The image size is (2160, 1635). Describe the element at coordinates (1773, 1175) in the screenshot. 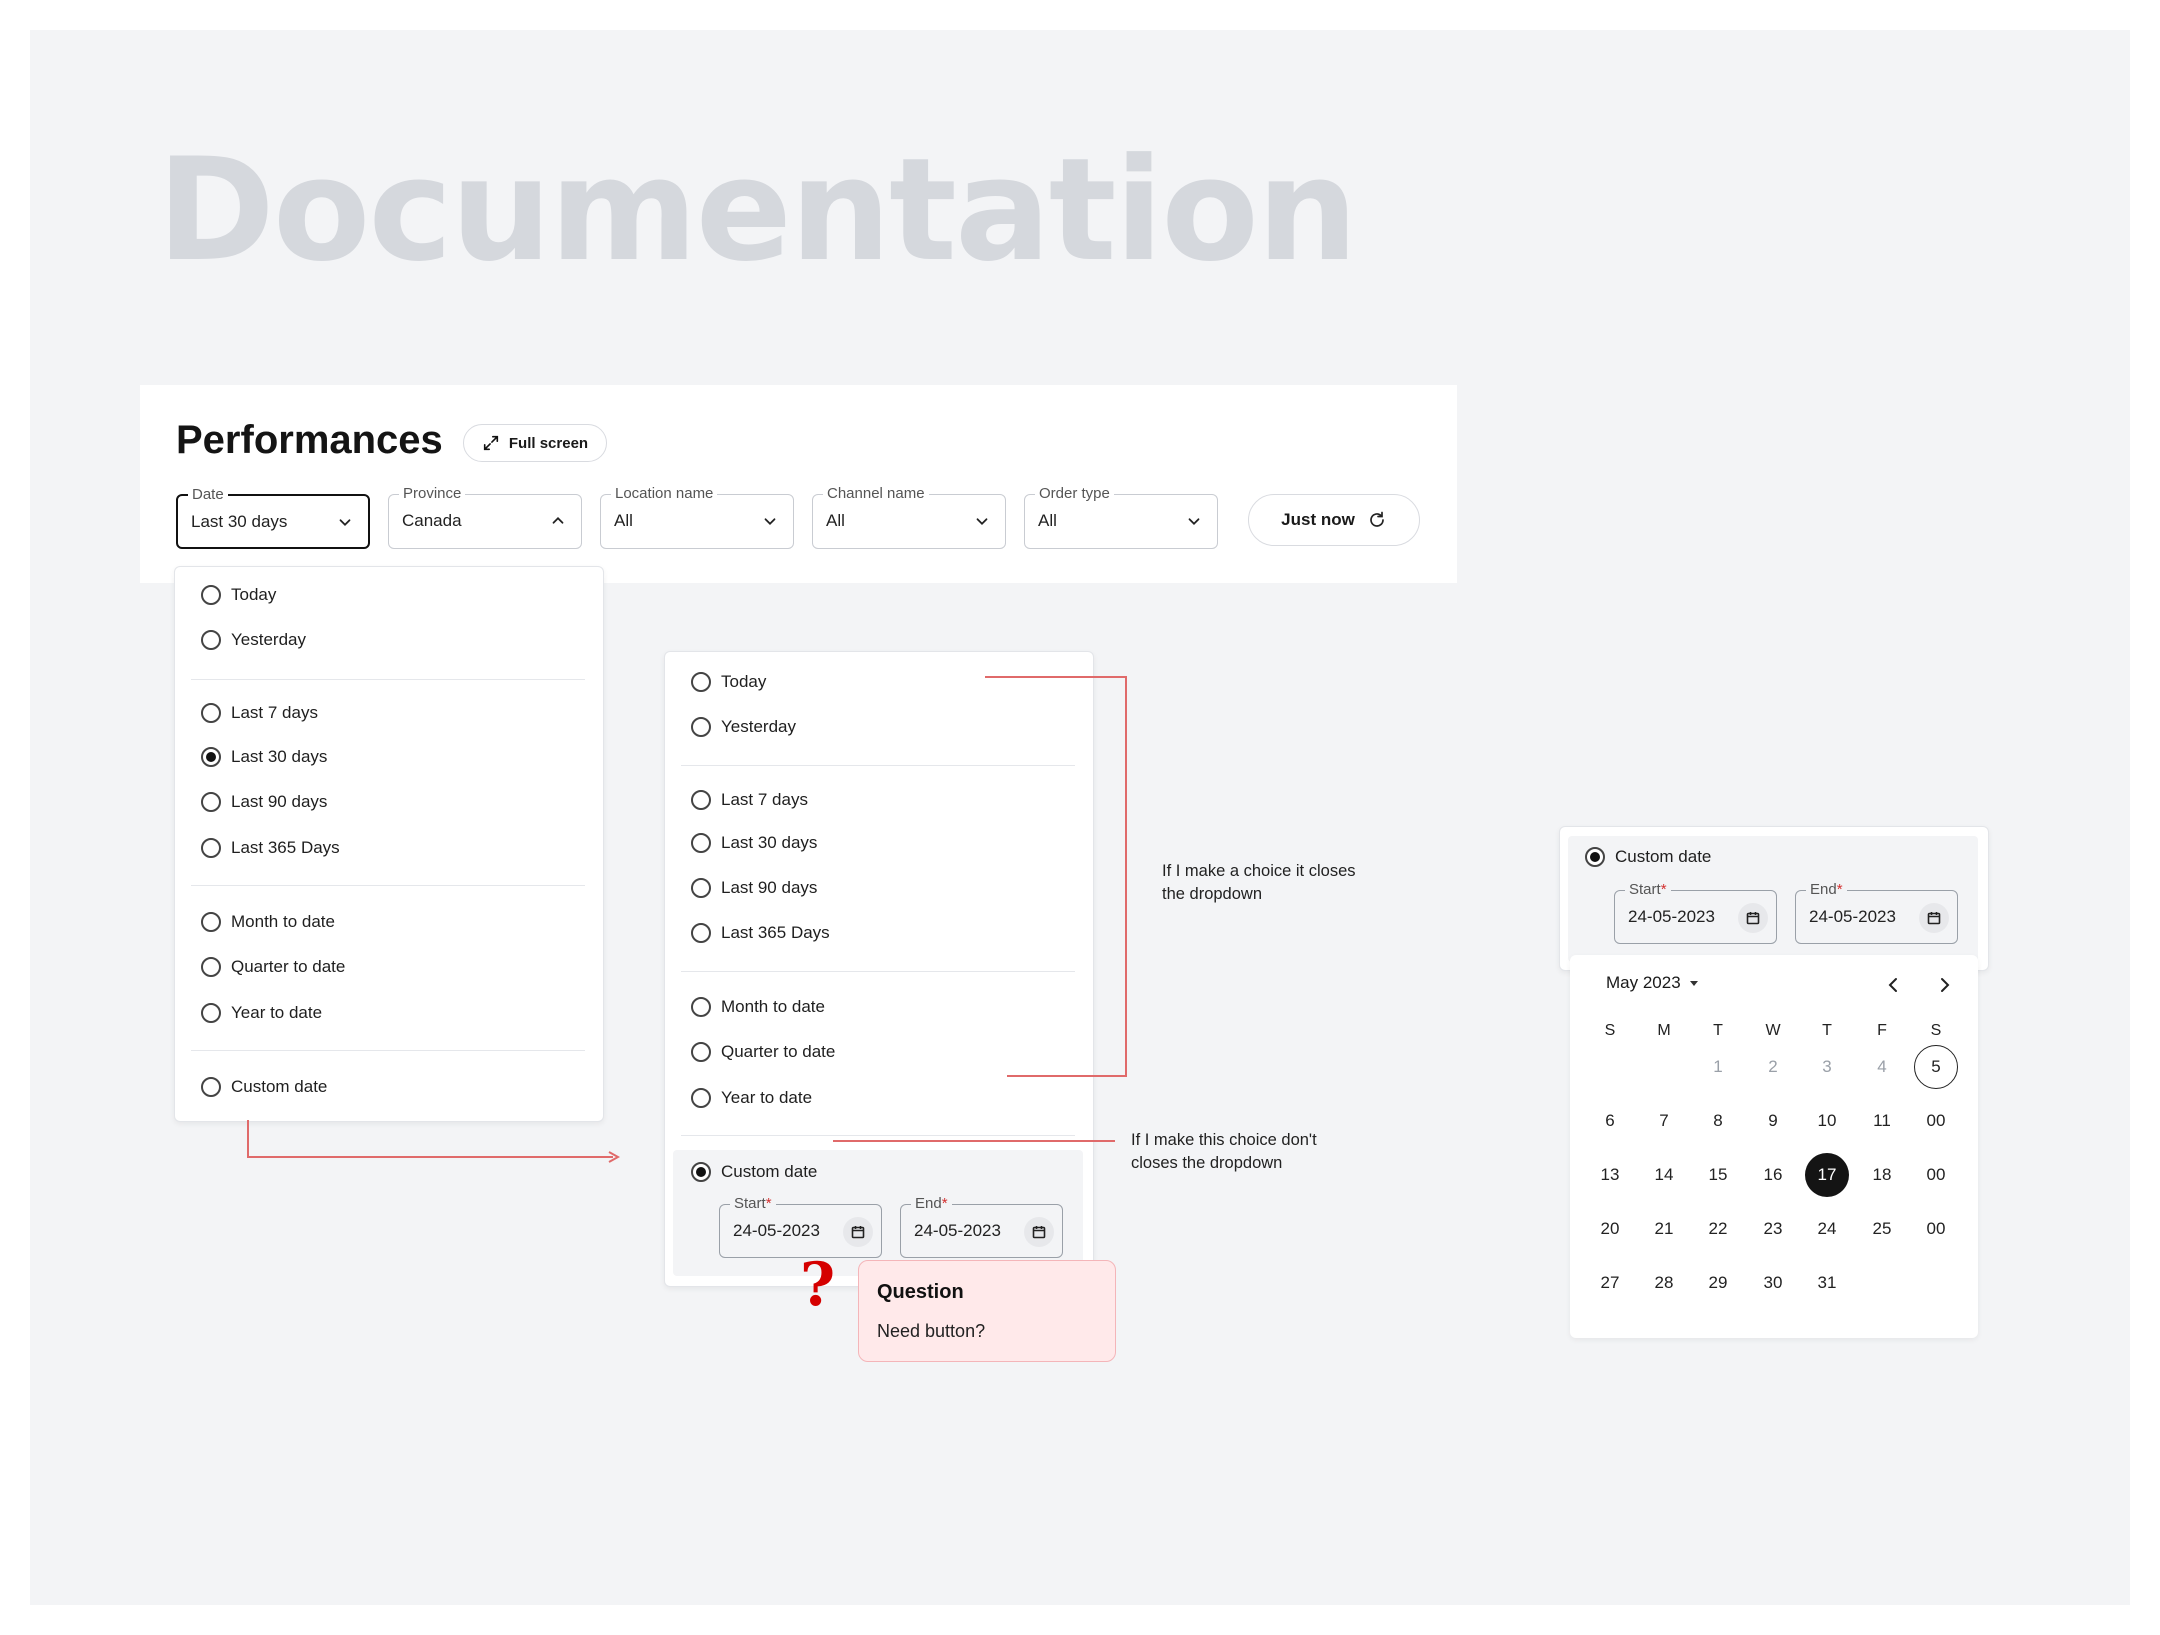

I see `calendar-day: 16` at that location.